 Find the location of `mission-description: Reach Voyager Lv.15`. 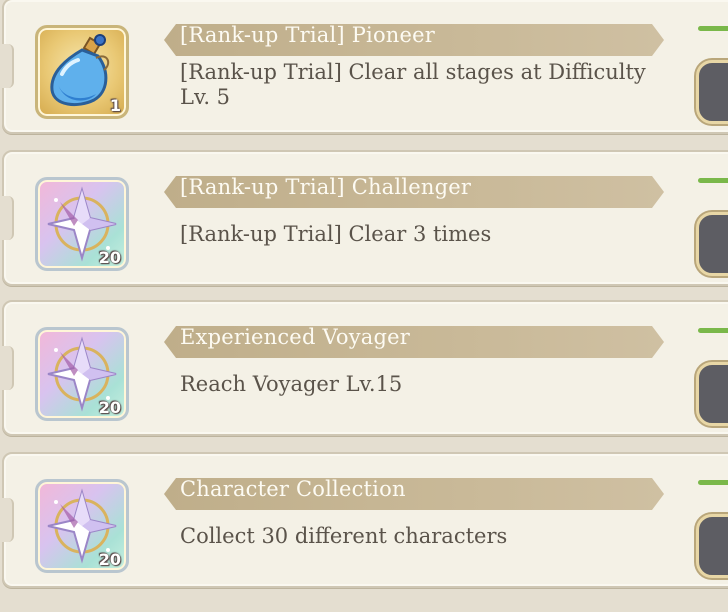

mission-description: Reach Voyager Lv.15 is located at coordinates (291, 384).